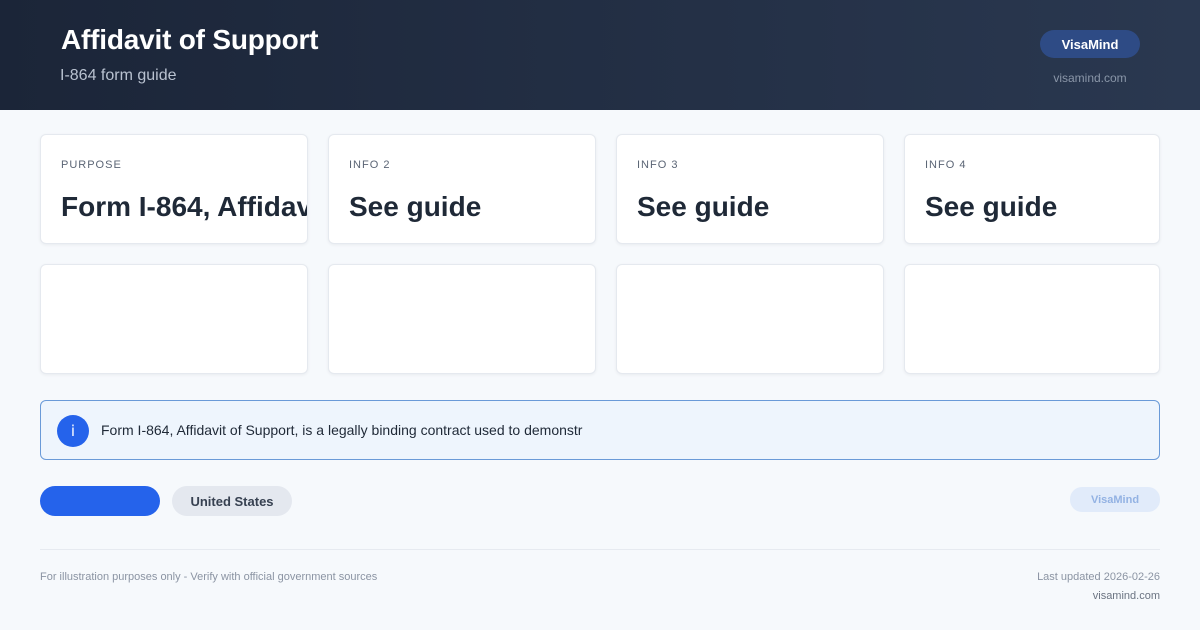 The image size is (1200, 630). What do you see at coordinates (190, 39) in the screenshot?
I see `page-title: Affidavit of Support` at bounding box center [190, 39].